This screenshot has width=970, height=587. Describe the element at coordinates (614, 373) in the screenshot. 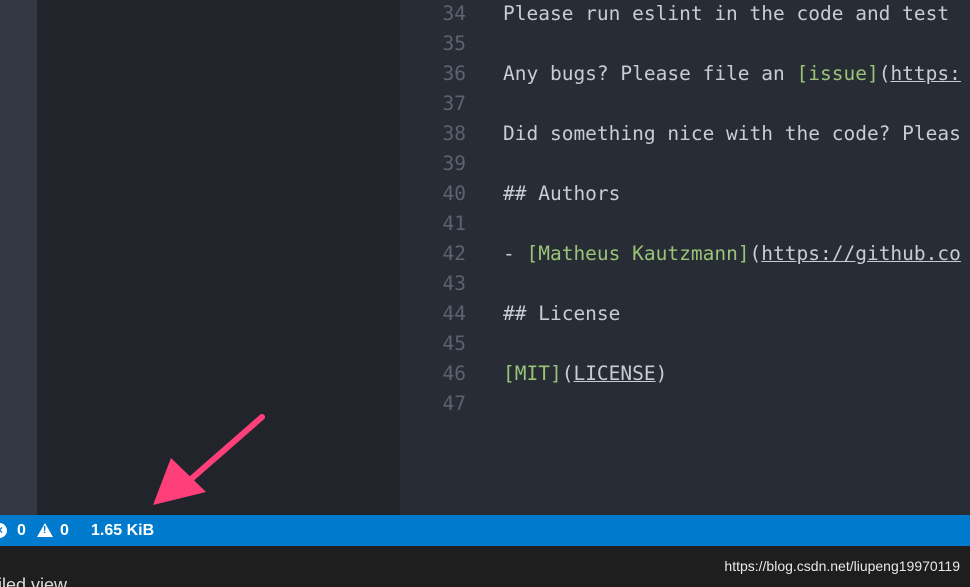

I see `markdown-link-url: LICENSE` at that location.